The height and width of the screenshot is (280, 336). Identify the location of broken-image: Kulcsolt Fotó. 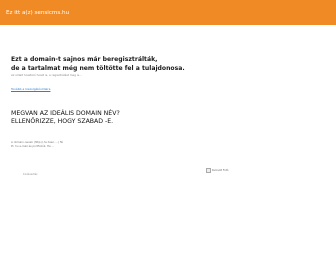
(217, 170).